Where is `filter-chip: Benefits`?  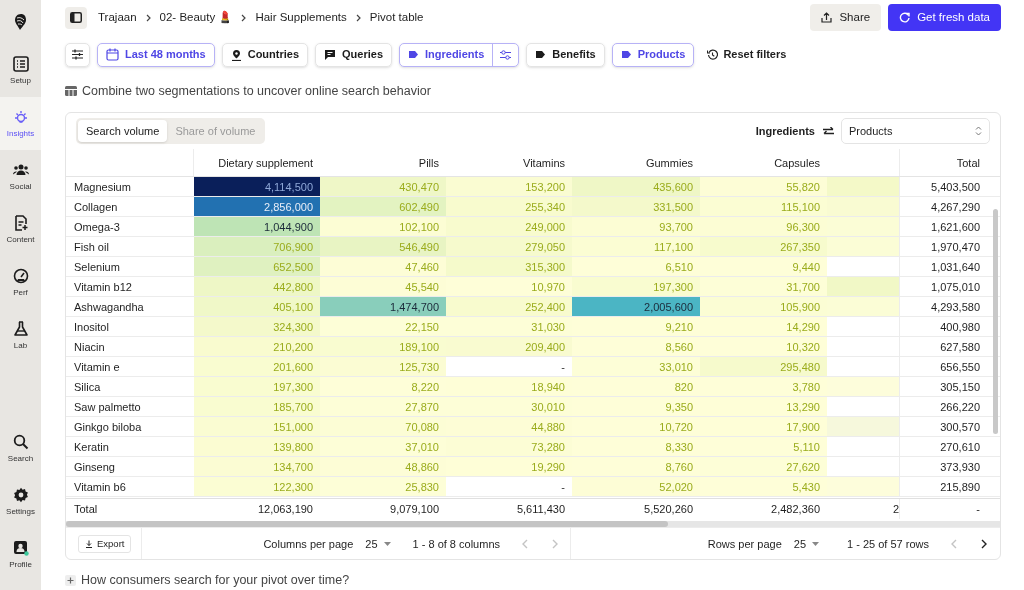 filter-chip: Benefits is located at coordinates (565, 54).